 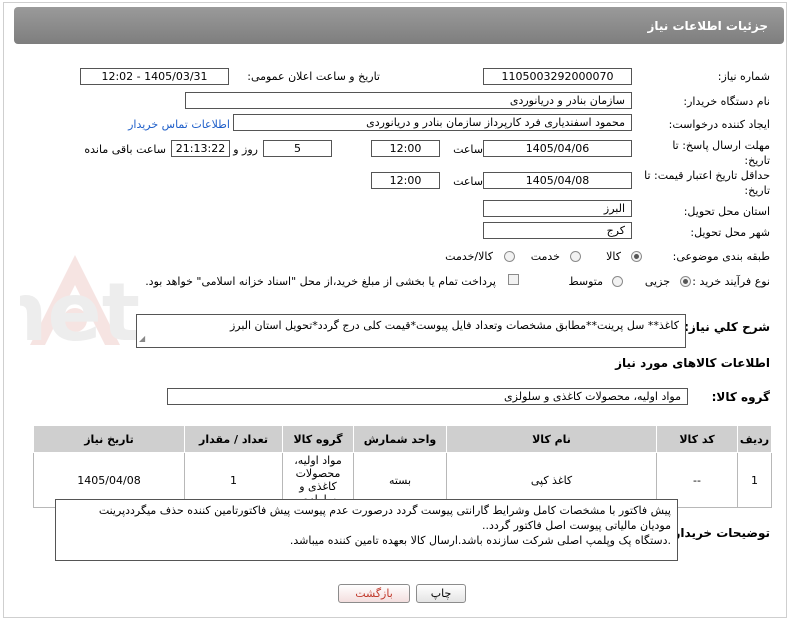 What do you see at coordinates (109, 439) in the screenshot?
I see `col-date: تاریخ نیاز` at bounding box center [109, 439].